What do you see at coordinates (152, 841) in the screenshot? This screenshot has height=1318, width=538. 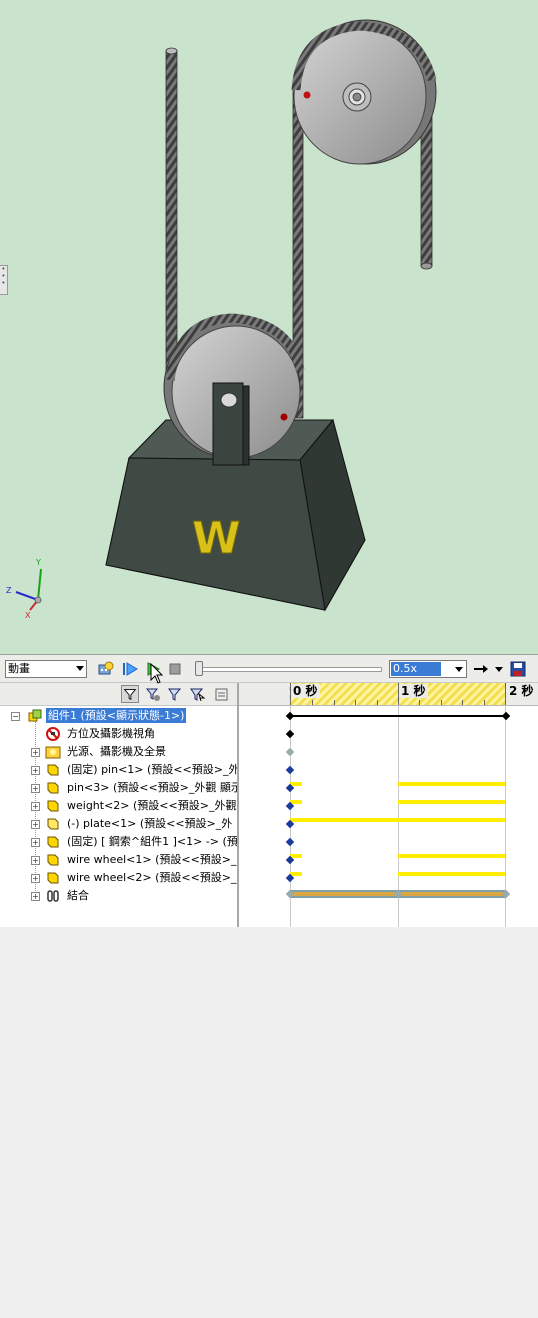 I see `tree-item-label: (固定) [ 鋼索^組件1 ]<1> -> (預` at bounding box center [152, 841].